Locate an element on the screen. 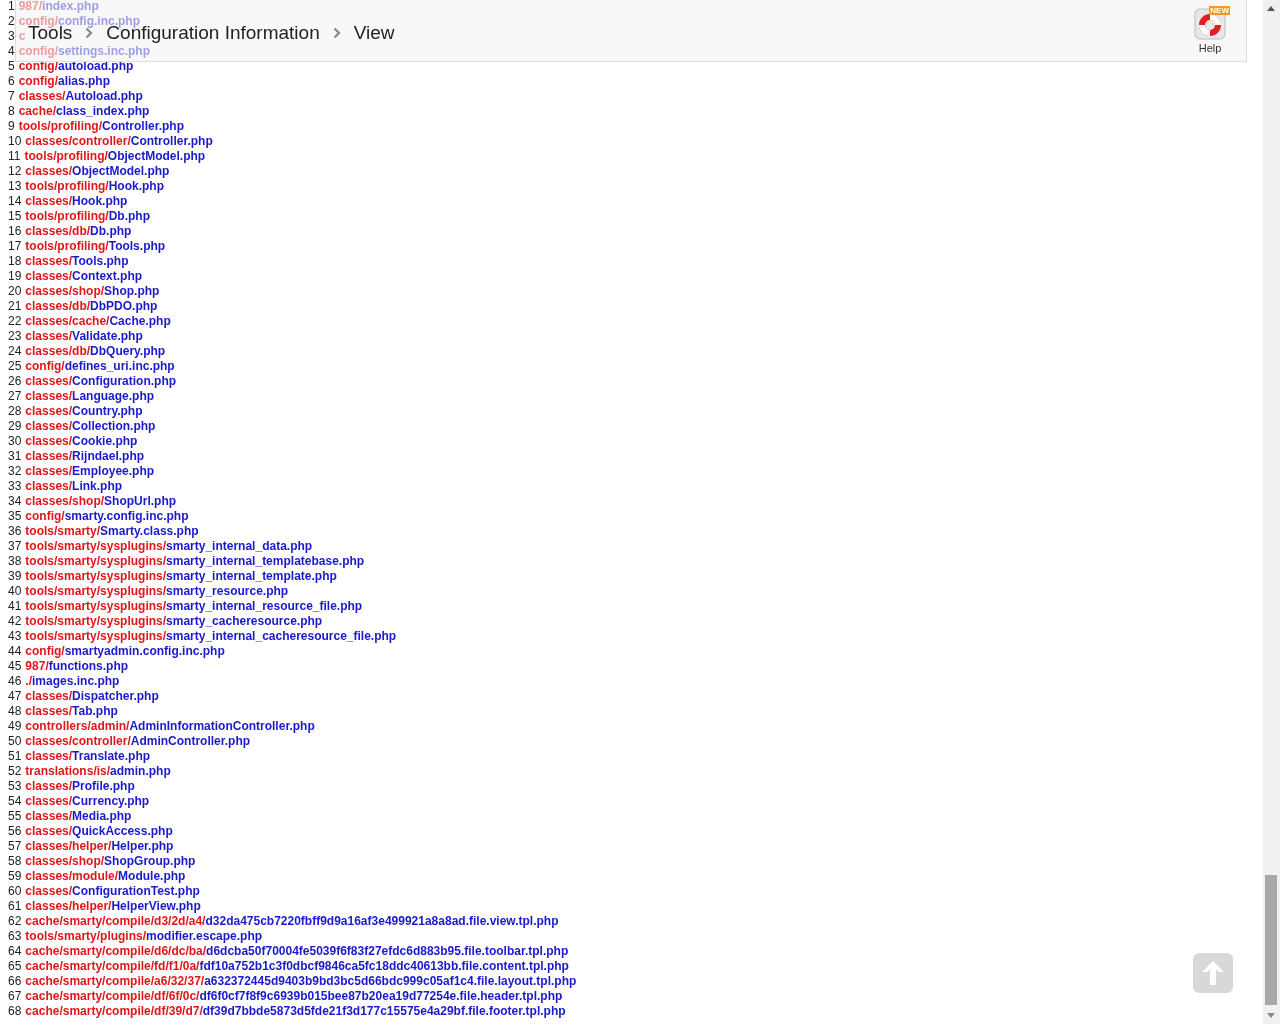 This screenshot has height=1024, width=1280. file-name: Helper.php is located at coordinates (142, 846).